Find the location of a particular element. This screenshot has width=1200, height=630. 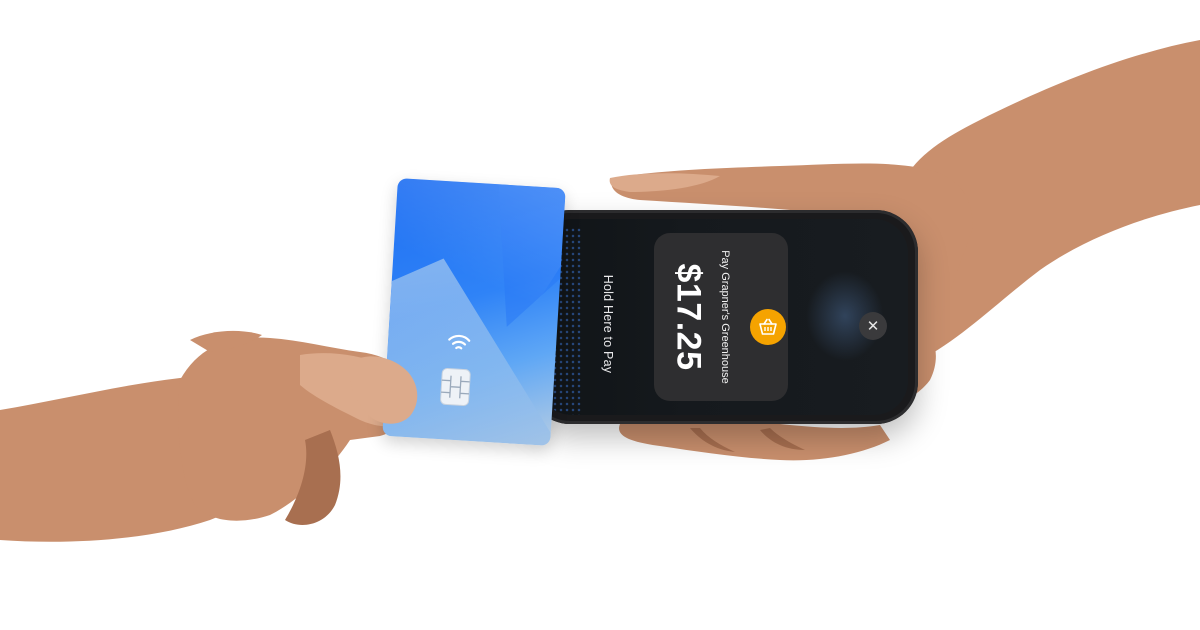

left-thumb is located at coordinates (384, 390).